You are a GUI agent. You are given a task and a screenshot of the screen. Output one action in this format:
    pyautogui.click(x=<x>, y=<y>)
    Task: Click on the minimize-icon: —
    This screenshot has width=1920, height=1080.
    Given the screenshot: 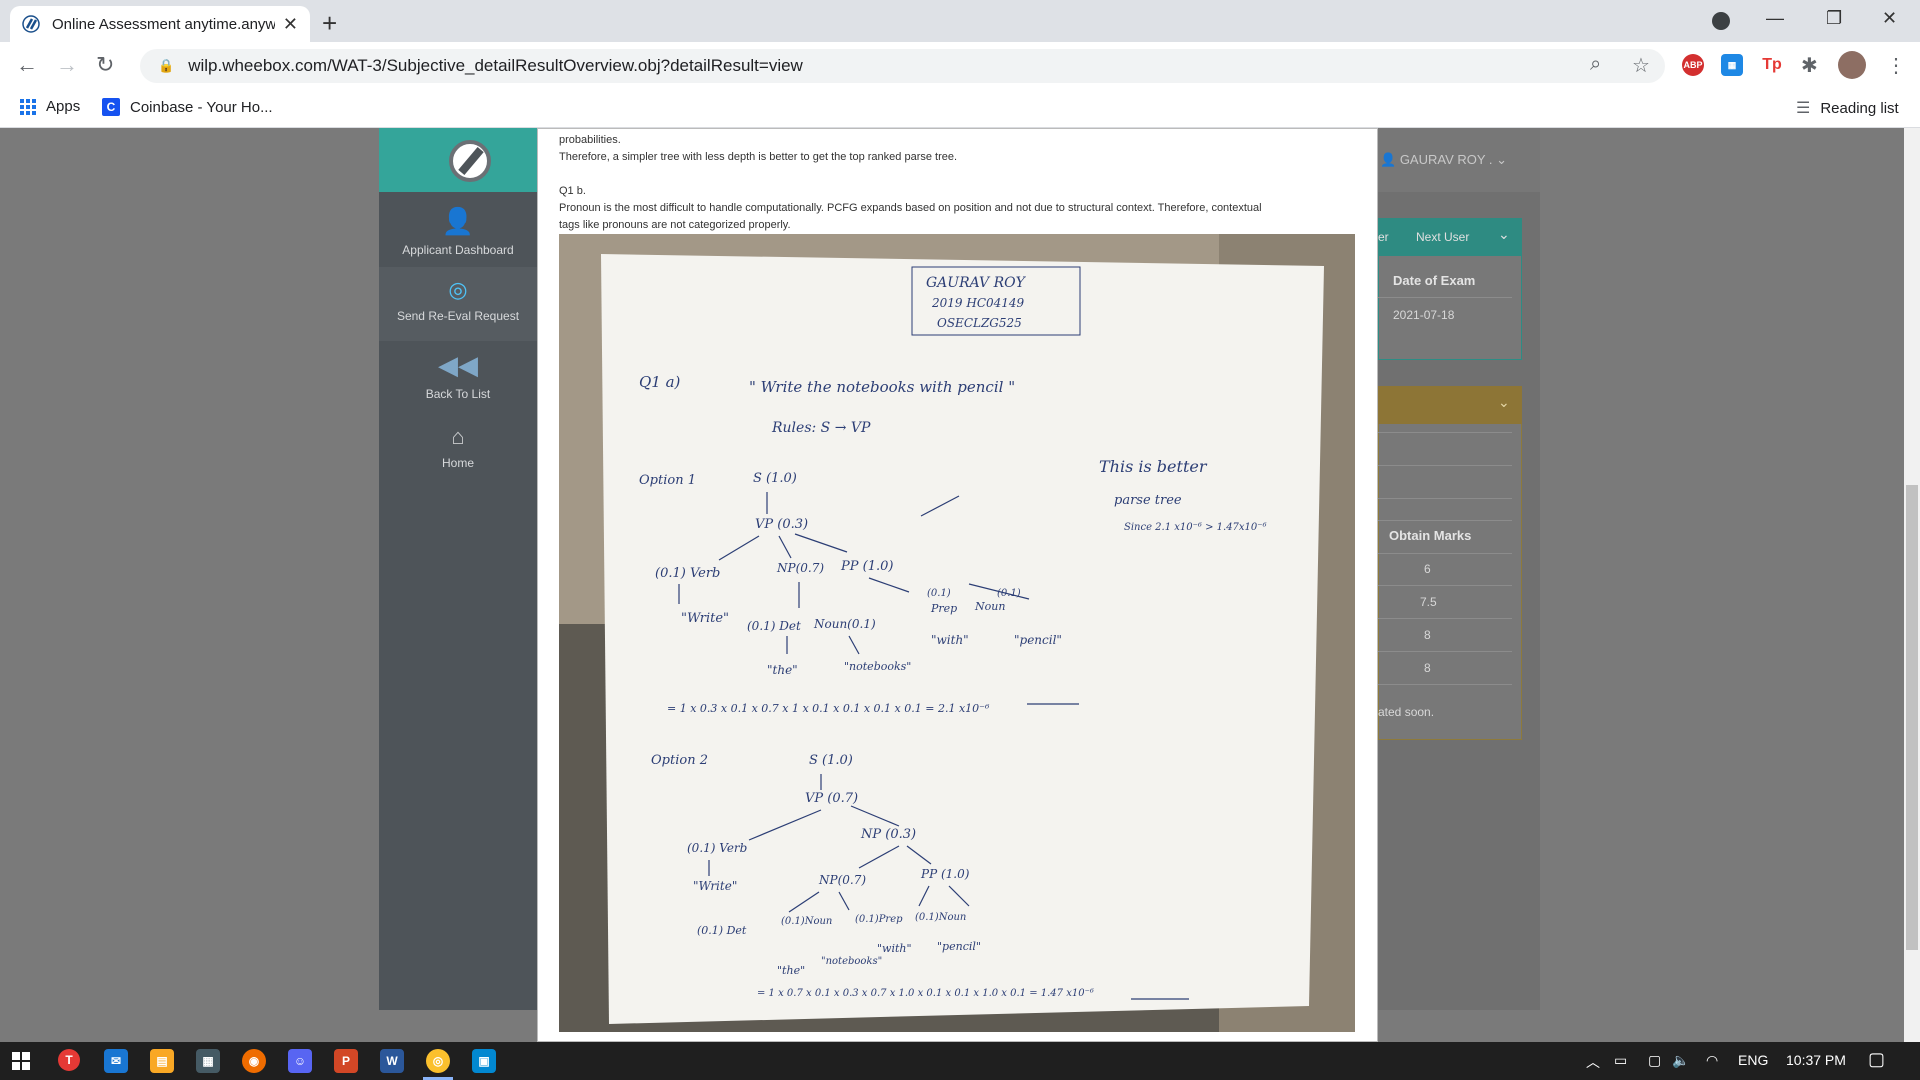 What is the action you would take?
    pyautogui.click(x=1775, y=18)
    